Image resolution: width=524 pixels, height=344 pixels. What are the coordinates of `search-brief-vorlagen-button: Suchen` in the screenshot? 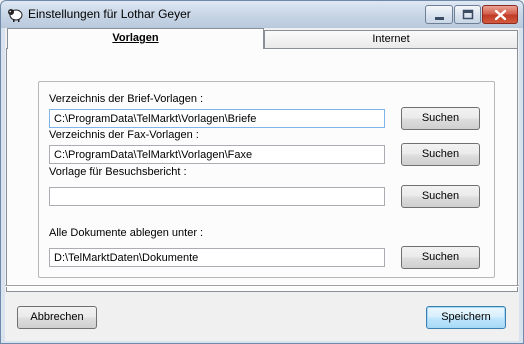 It's located at (440, 118).